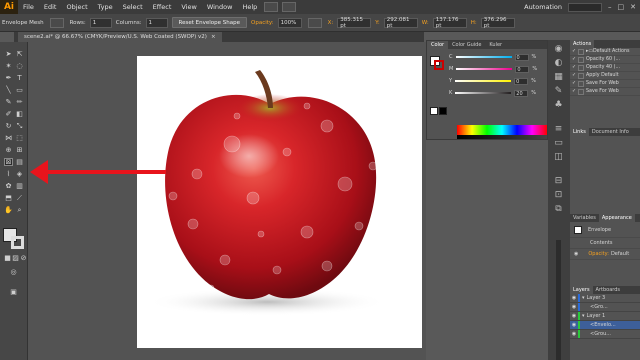 This screenshot has height=360, width=640. Describe the element at coordinates (521, 57) in the screenshot. I see `cyan-value: 0` at that location.